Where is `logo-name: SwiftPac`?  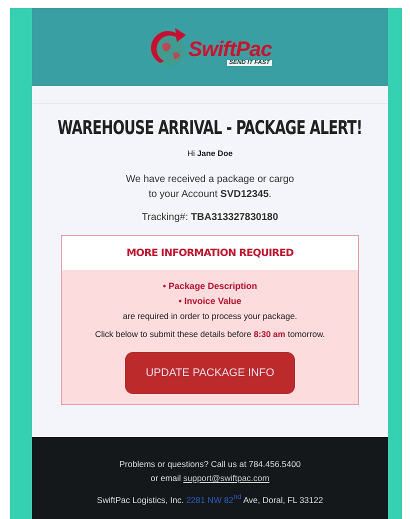 logo-name: SwiftPac is located at coordinates (230, 49).